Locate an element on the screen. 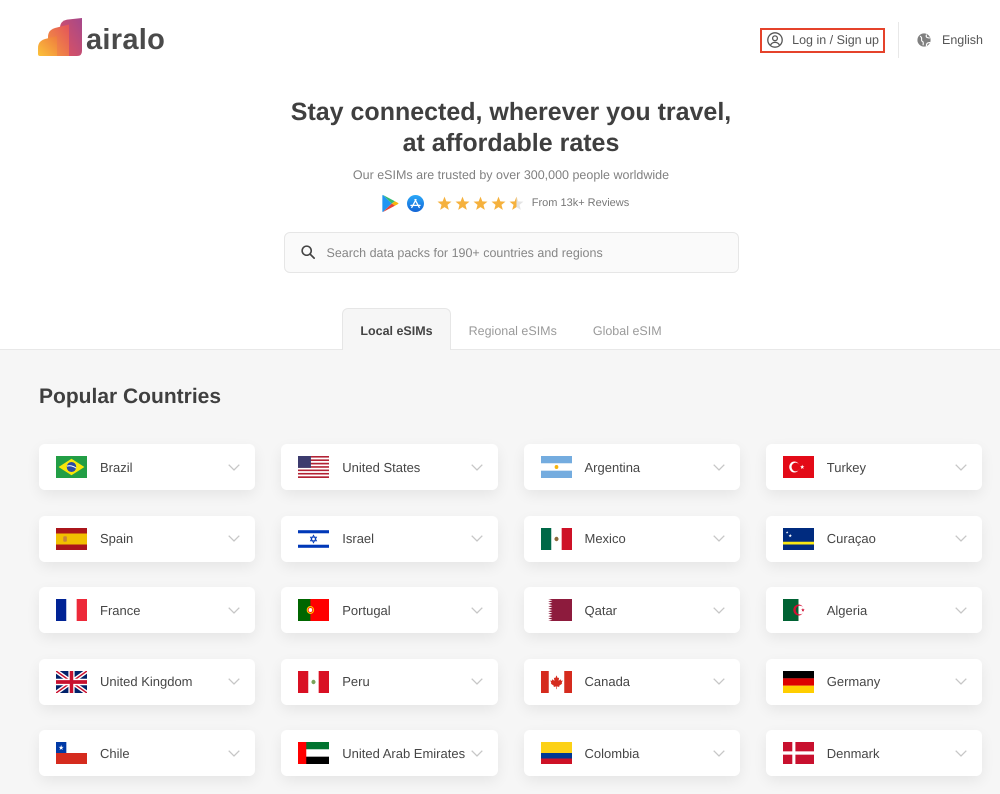 The image size is (1000, 794). hero-headline: Stay connected, wherever you travel, at affordable rates is located at coordinates (511, 128).